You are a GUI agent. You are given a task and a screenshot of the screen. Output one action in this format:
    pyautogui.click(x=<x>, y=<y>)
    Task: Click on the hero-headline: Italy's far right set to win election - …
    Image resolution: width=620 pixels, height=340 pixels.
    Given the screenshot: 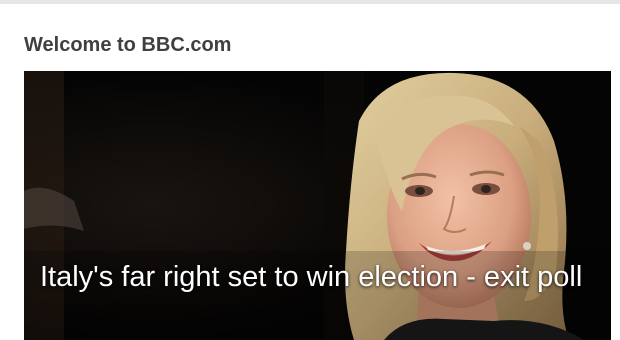 What is the action you would take?
    pyautogui.click(x=312, y=277)
    